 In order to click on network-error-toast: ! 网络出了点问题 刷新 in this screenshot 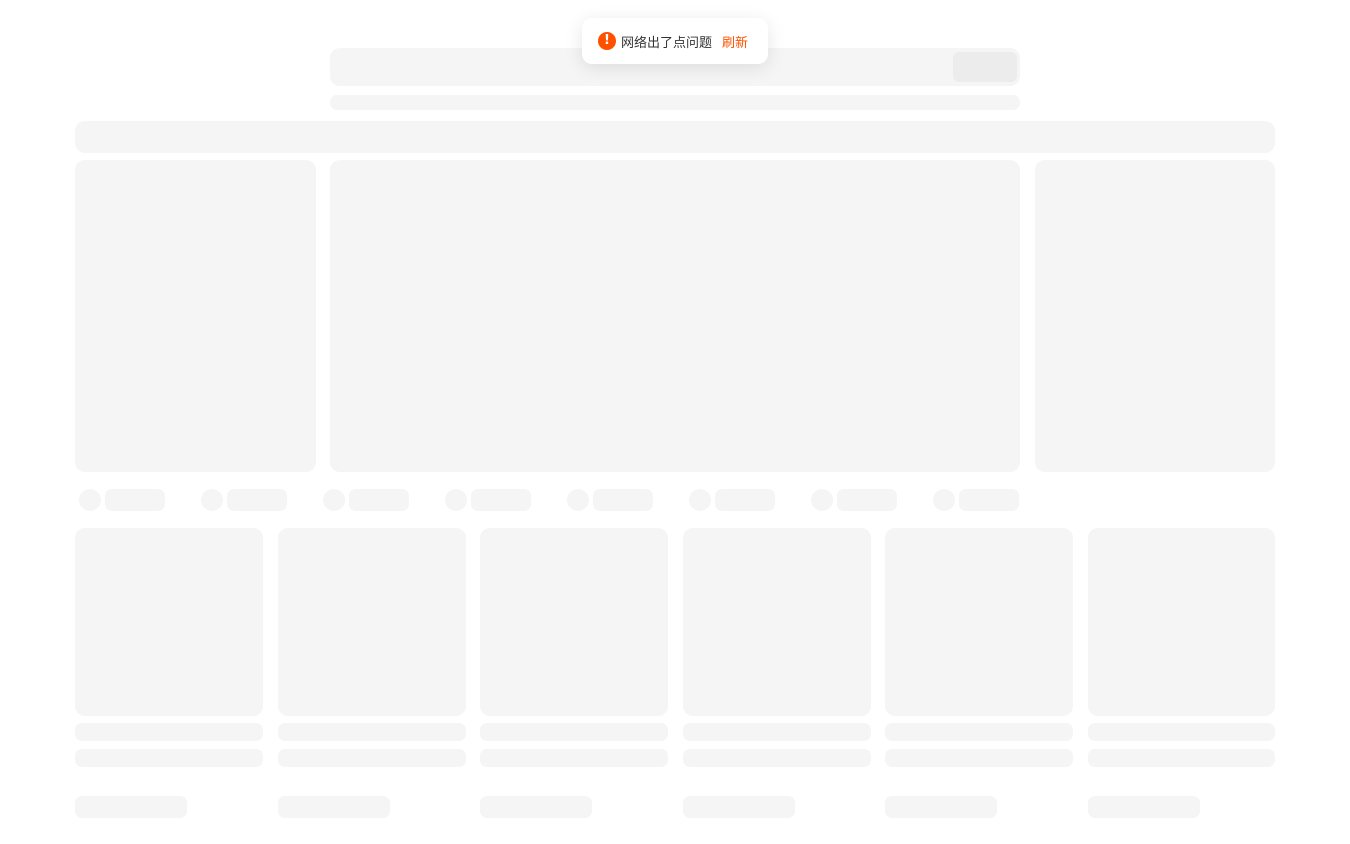, I will do `click(675, 41)`.